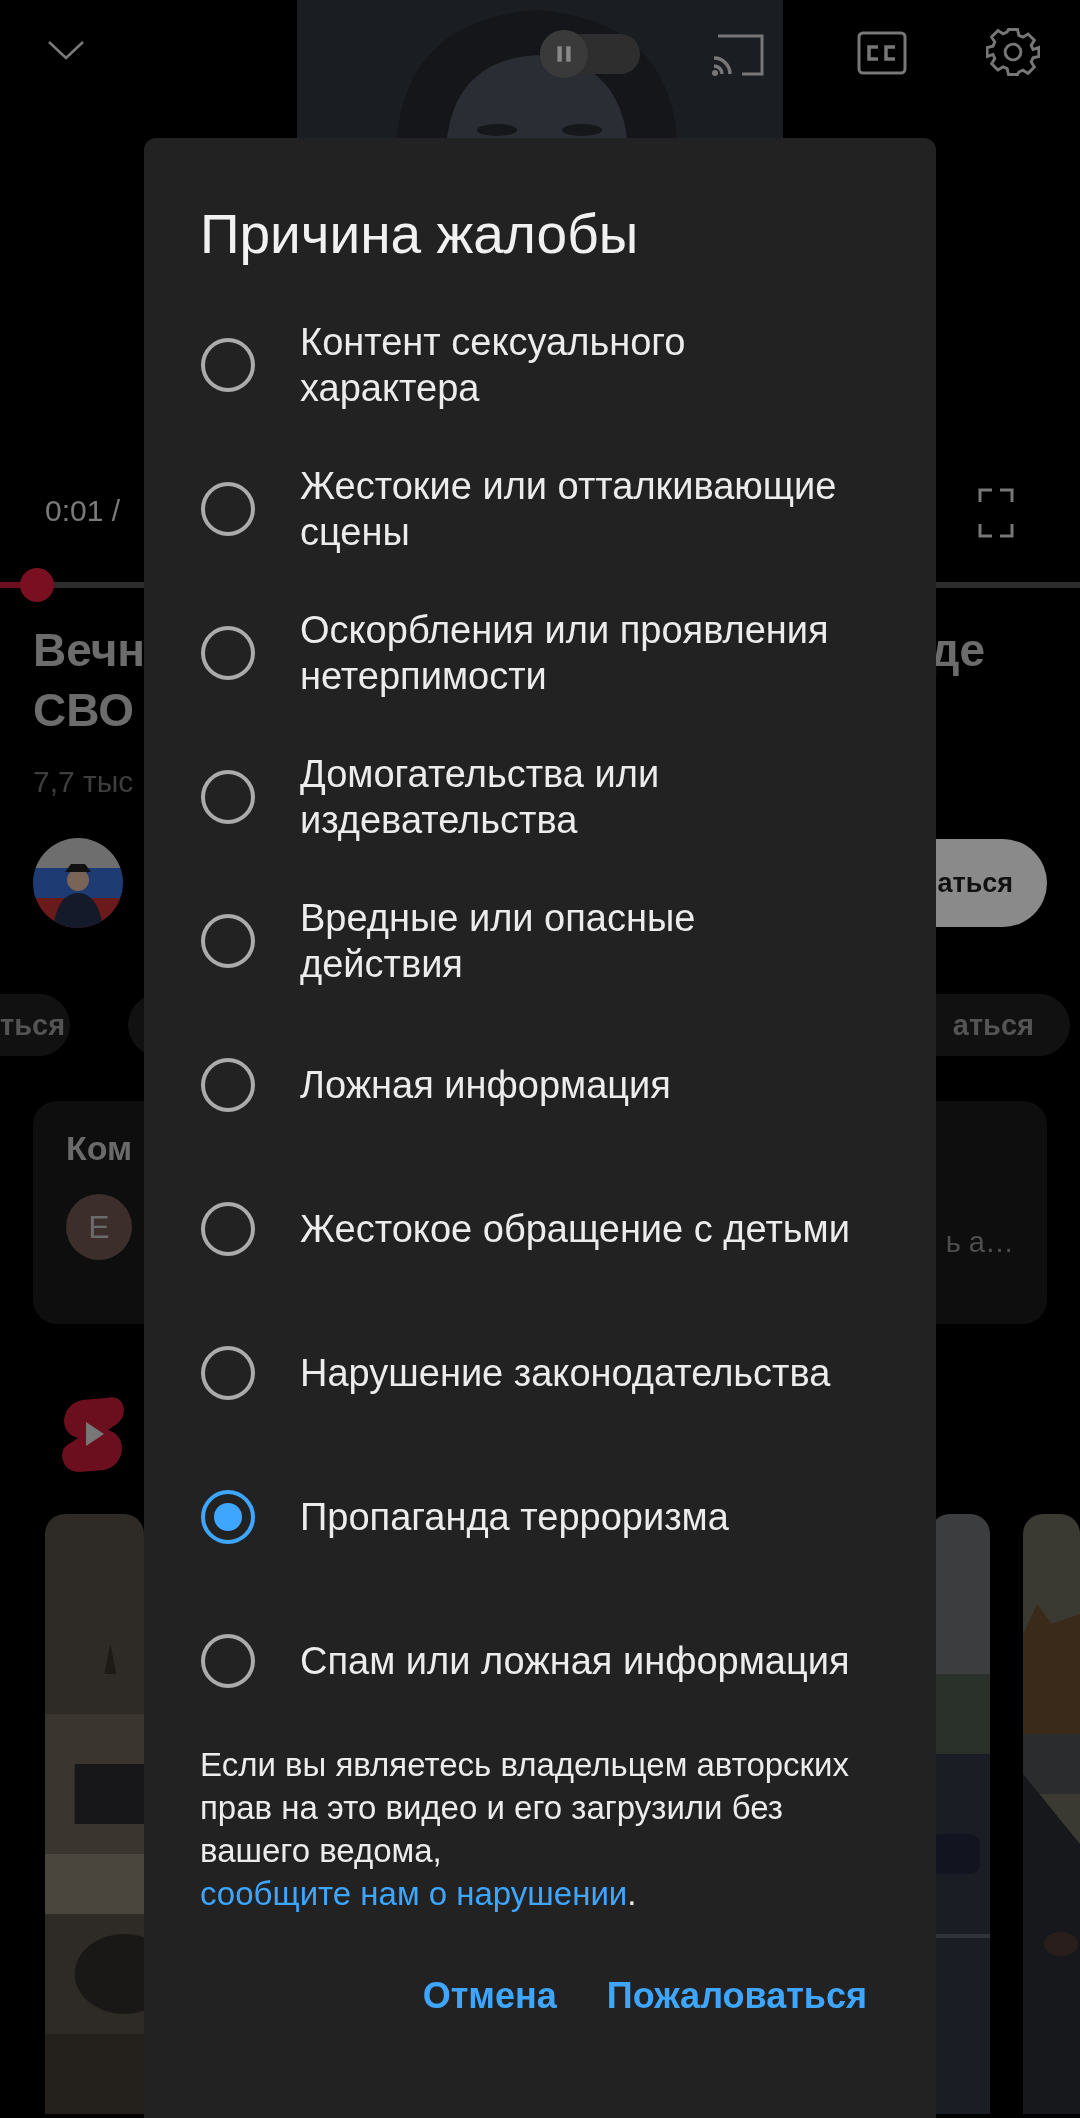 This screenshot has width=1080, height=2118. What do you see at coordinates (99, 1227) in the screenshot?
I see `user-avatar: E` at bounding box center [99, 1227].